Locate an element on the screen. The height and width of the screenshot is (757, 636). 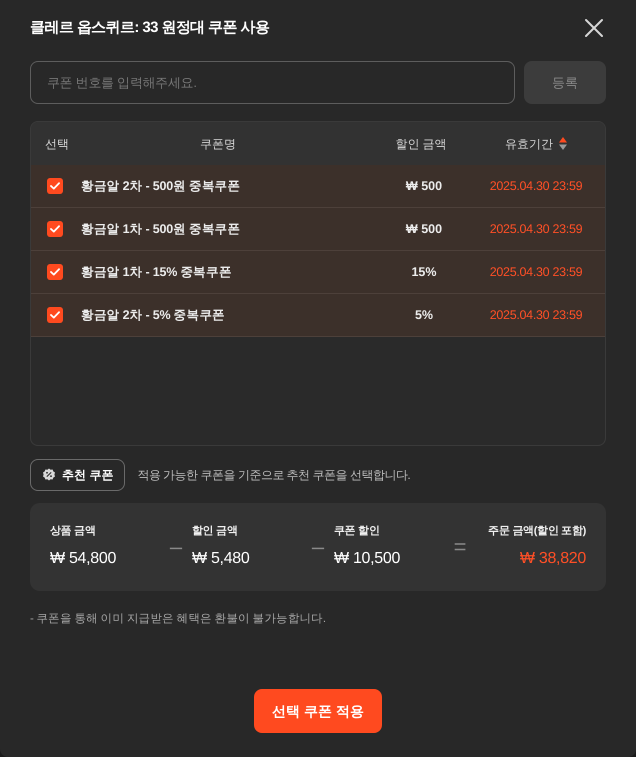
coupon-name: 황금알 2차 - 500원 중복쿠폰 is located at coordinates (160, 186).